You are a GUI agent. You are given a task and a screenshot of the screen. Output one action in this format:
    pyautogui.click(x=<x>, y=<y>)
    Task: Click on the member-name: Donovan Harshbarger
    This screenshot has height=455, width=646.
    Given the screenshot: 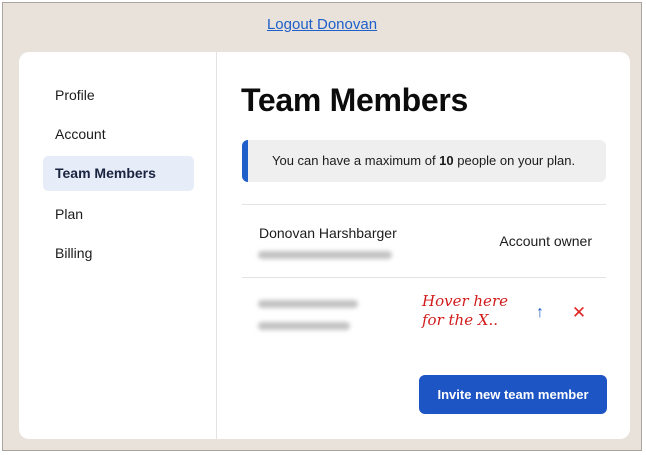 What is the action you would take?
    pyautogui.click(x=328, y=233)
    